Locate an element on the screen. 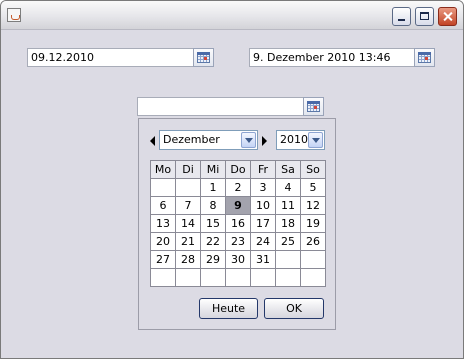 This screenshot has width=464, height=359. date-picker-button-short is located at coordinates (203, 57).